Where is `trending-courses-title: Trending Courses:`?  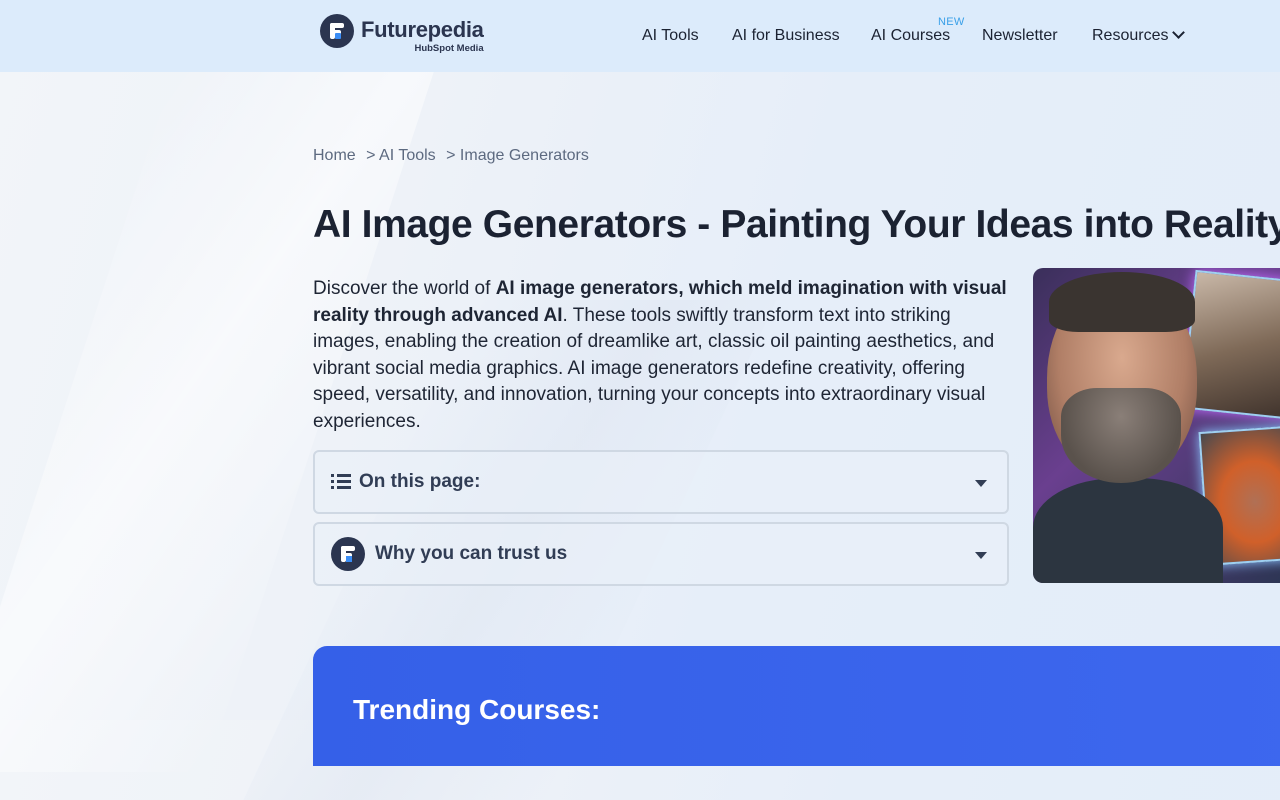 trending-courses-title: Trending Courses: is located at coordinates (477, 709).